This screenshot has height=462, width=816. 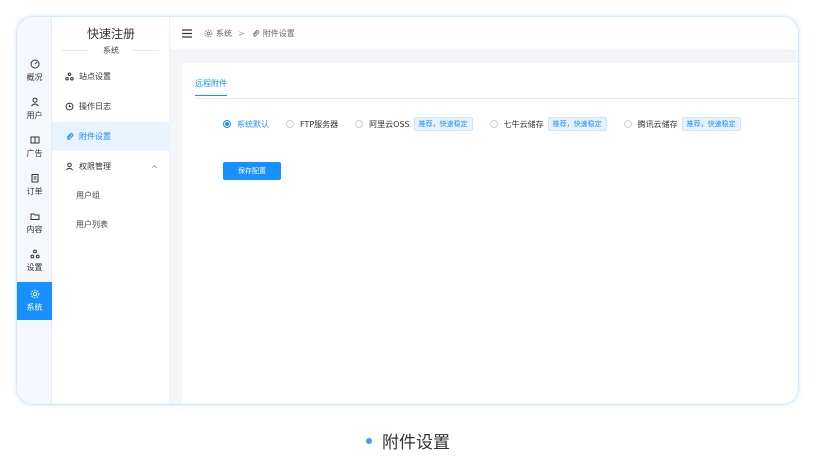 I want to click on rail-item-orders: 订单, so click(x=34, y=185).